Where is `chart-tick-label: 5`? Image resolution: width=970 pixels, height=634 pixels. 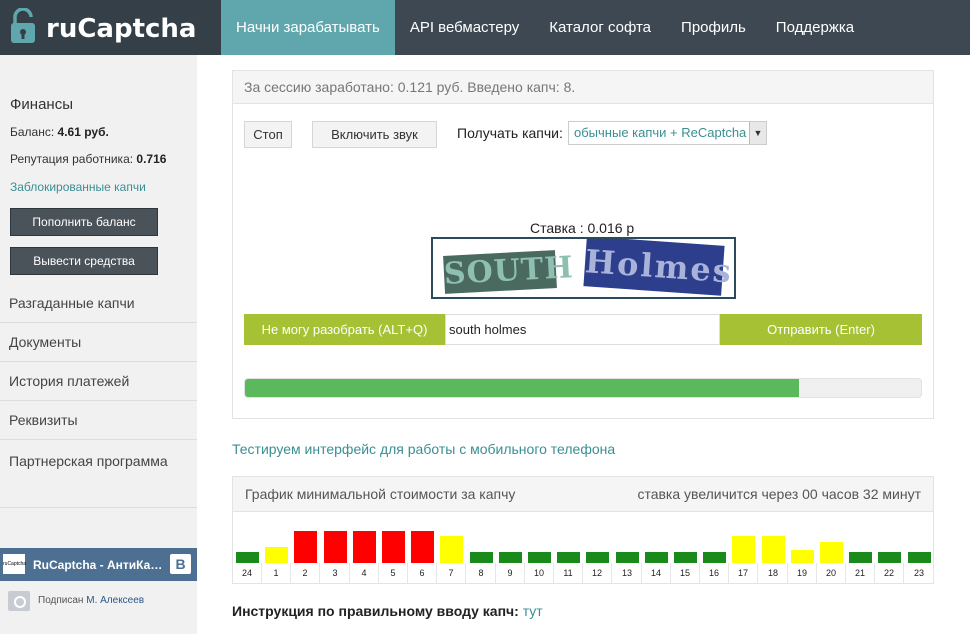
chart-tick-label: 5 is located at coordinates (393, 573).